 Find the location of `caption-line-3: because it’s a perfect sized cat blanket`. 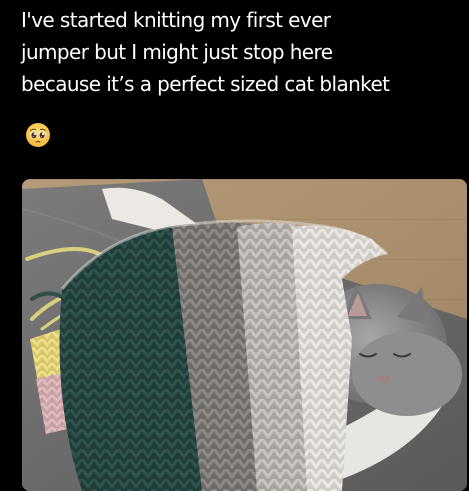

caption-line-3: because it’s a perfect sized cat blanket is located at coordinates (205, 84).